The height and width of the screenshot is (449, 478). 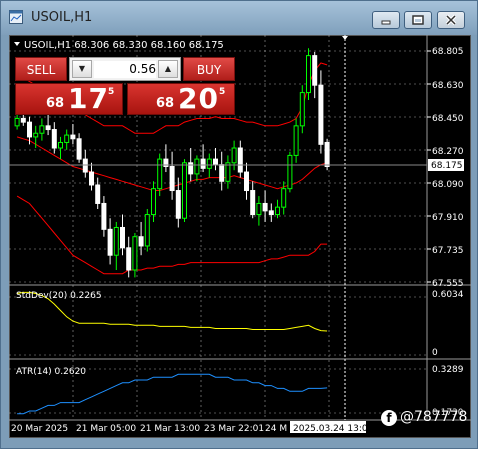 I want to click on sell-price-pips: 17, so click(x=88, y=98).